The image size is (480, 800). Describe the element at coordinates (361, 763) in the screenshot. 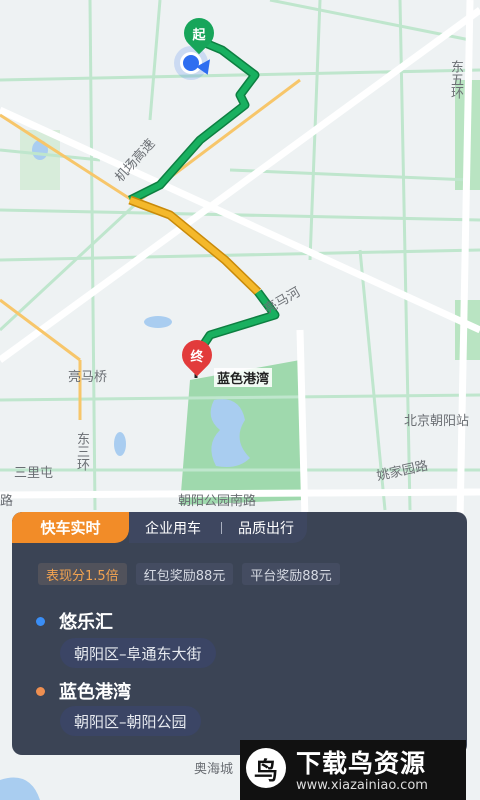

I see `watermark-title: 下载鸟资源` at that location.